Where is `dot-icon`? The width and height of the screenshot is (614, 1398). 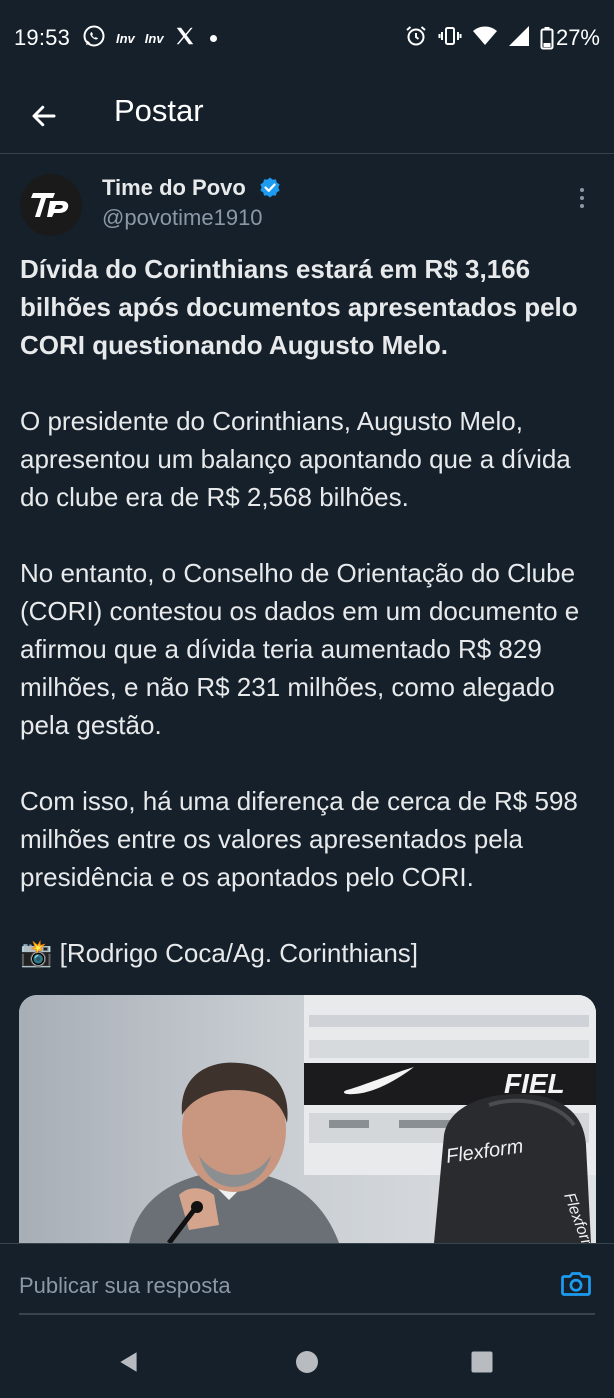
dot-icon is located at coordinates (213, 38).